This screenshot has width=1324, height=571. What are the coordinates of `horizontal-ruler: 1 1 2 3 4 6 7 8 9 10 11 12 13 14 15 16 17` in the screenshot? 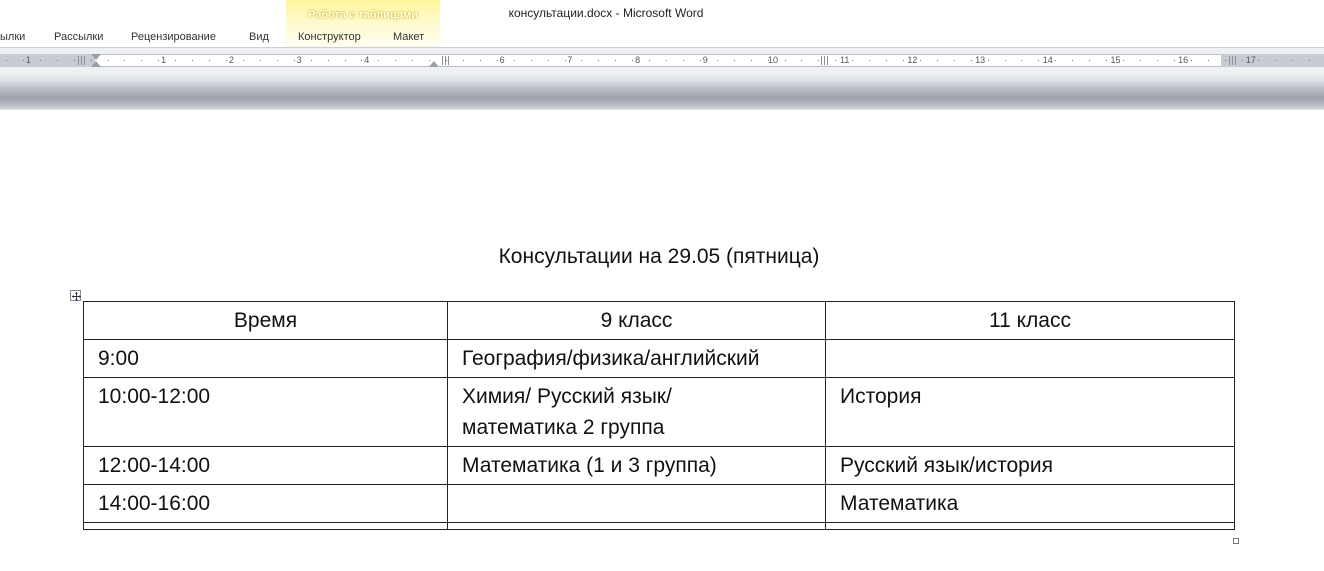 It's located at (662, 61).